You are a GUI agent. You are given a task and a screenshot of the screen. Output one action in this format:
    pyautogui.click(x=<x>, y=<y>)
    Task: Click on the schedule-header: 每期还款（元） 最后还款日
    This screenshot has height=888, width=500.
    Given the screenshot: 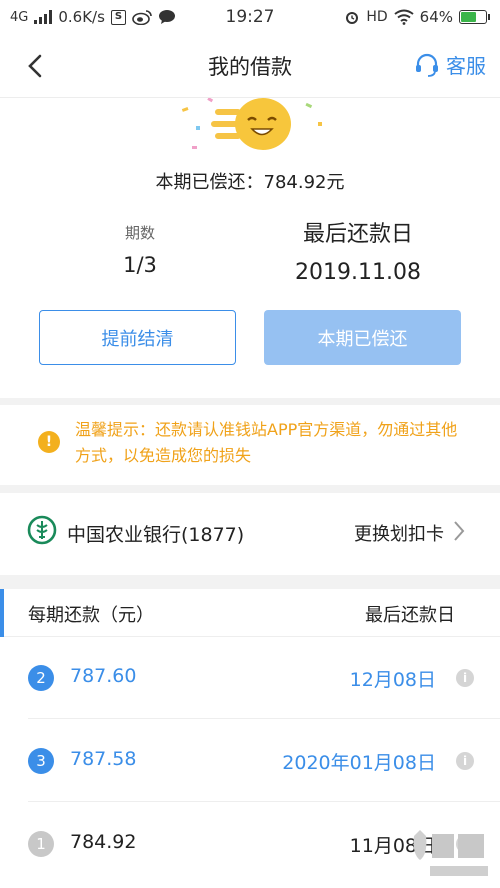 What is the action you would take?
    pyautogui.click(x=250, y=613)
    